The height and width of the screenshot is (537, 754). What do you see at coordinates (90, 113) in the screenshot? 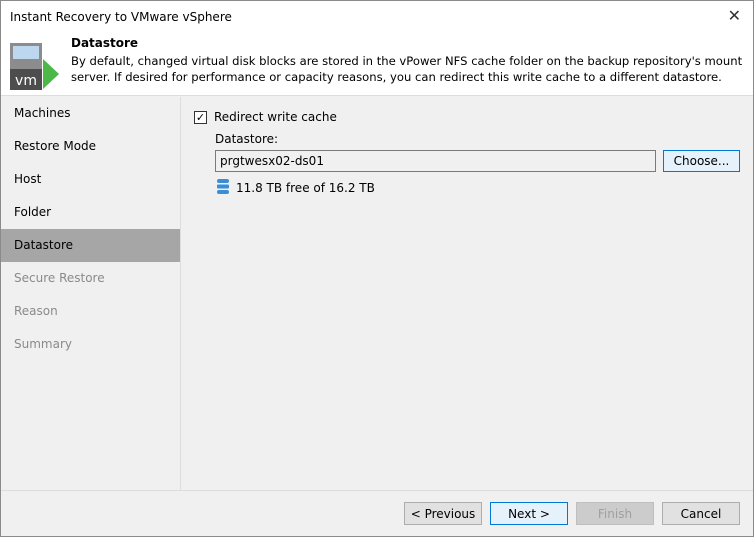
I see `step-machines: Machines` at bounding box center [90, 113].